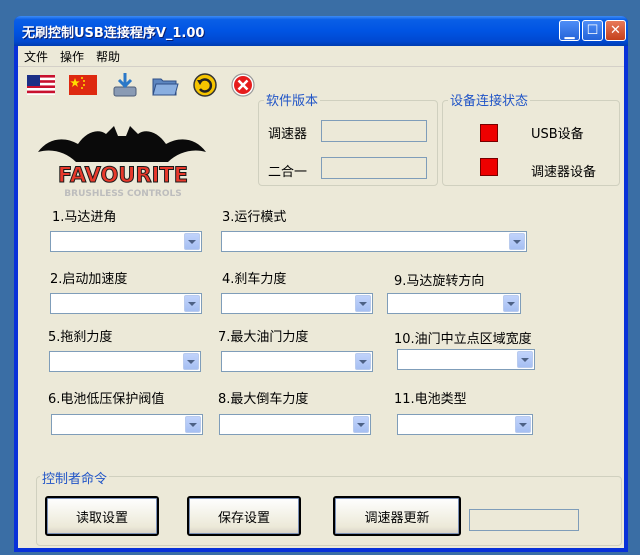 This screenshot has width=640, height=555. What do you see at coordinates (374, 241) in the screenshot?
I see `run-mode-select` at bounding box center [374, 241].